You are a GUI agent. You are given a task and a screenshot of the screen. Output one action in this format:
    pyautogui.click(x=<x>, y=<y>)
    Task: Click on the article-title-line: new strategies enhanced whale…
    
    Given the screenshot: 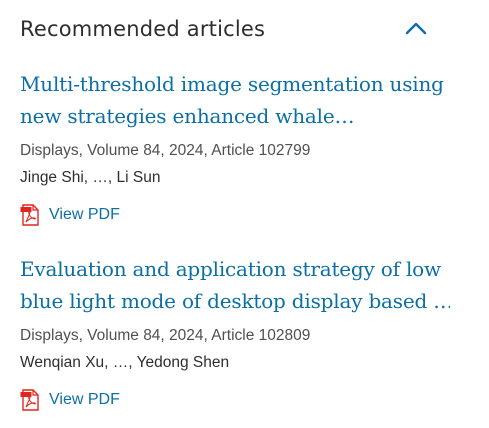 What is the action you would take?
    pyautogui.click(x=187, y=116)
    